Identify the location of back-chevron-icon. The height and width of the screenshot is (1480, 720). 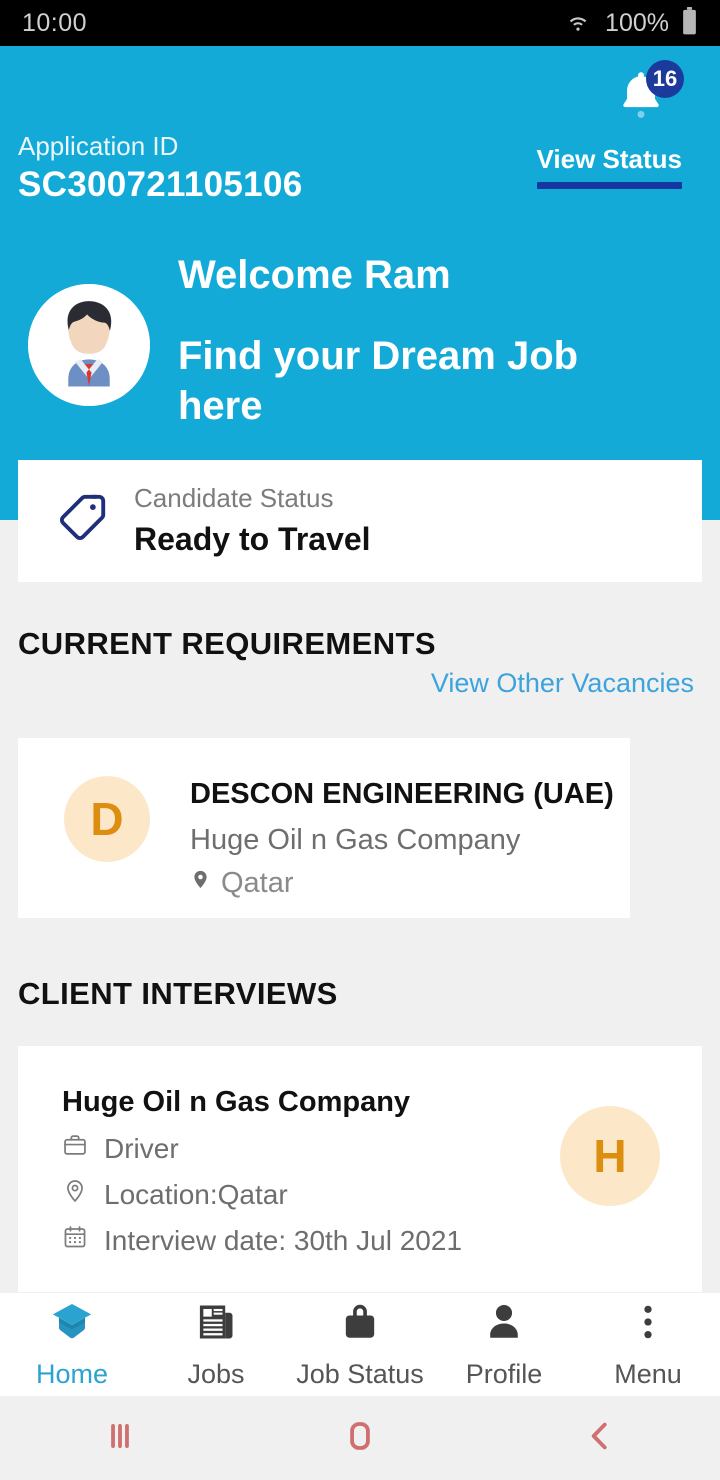
(600, 1438).